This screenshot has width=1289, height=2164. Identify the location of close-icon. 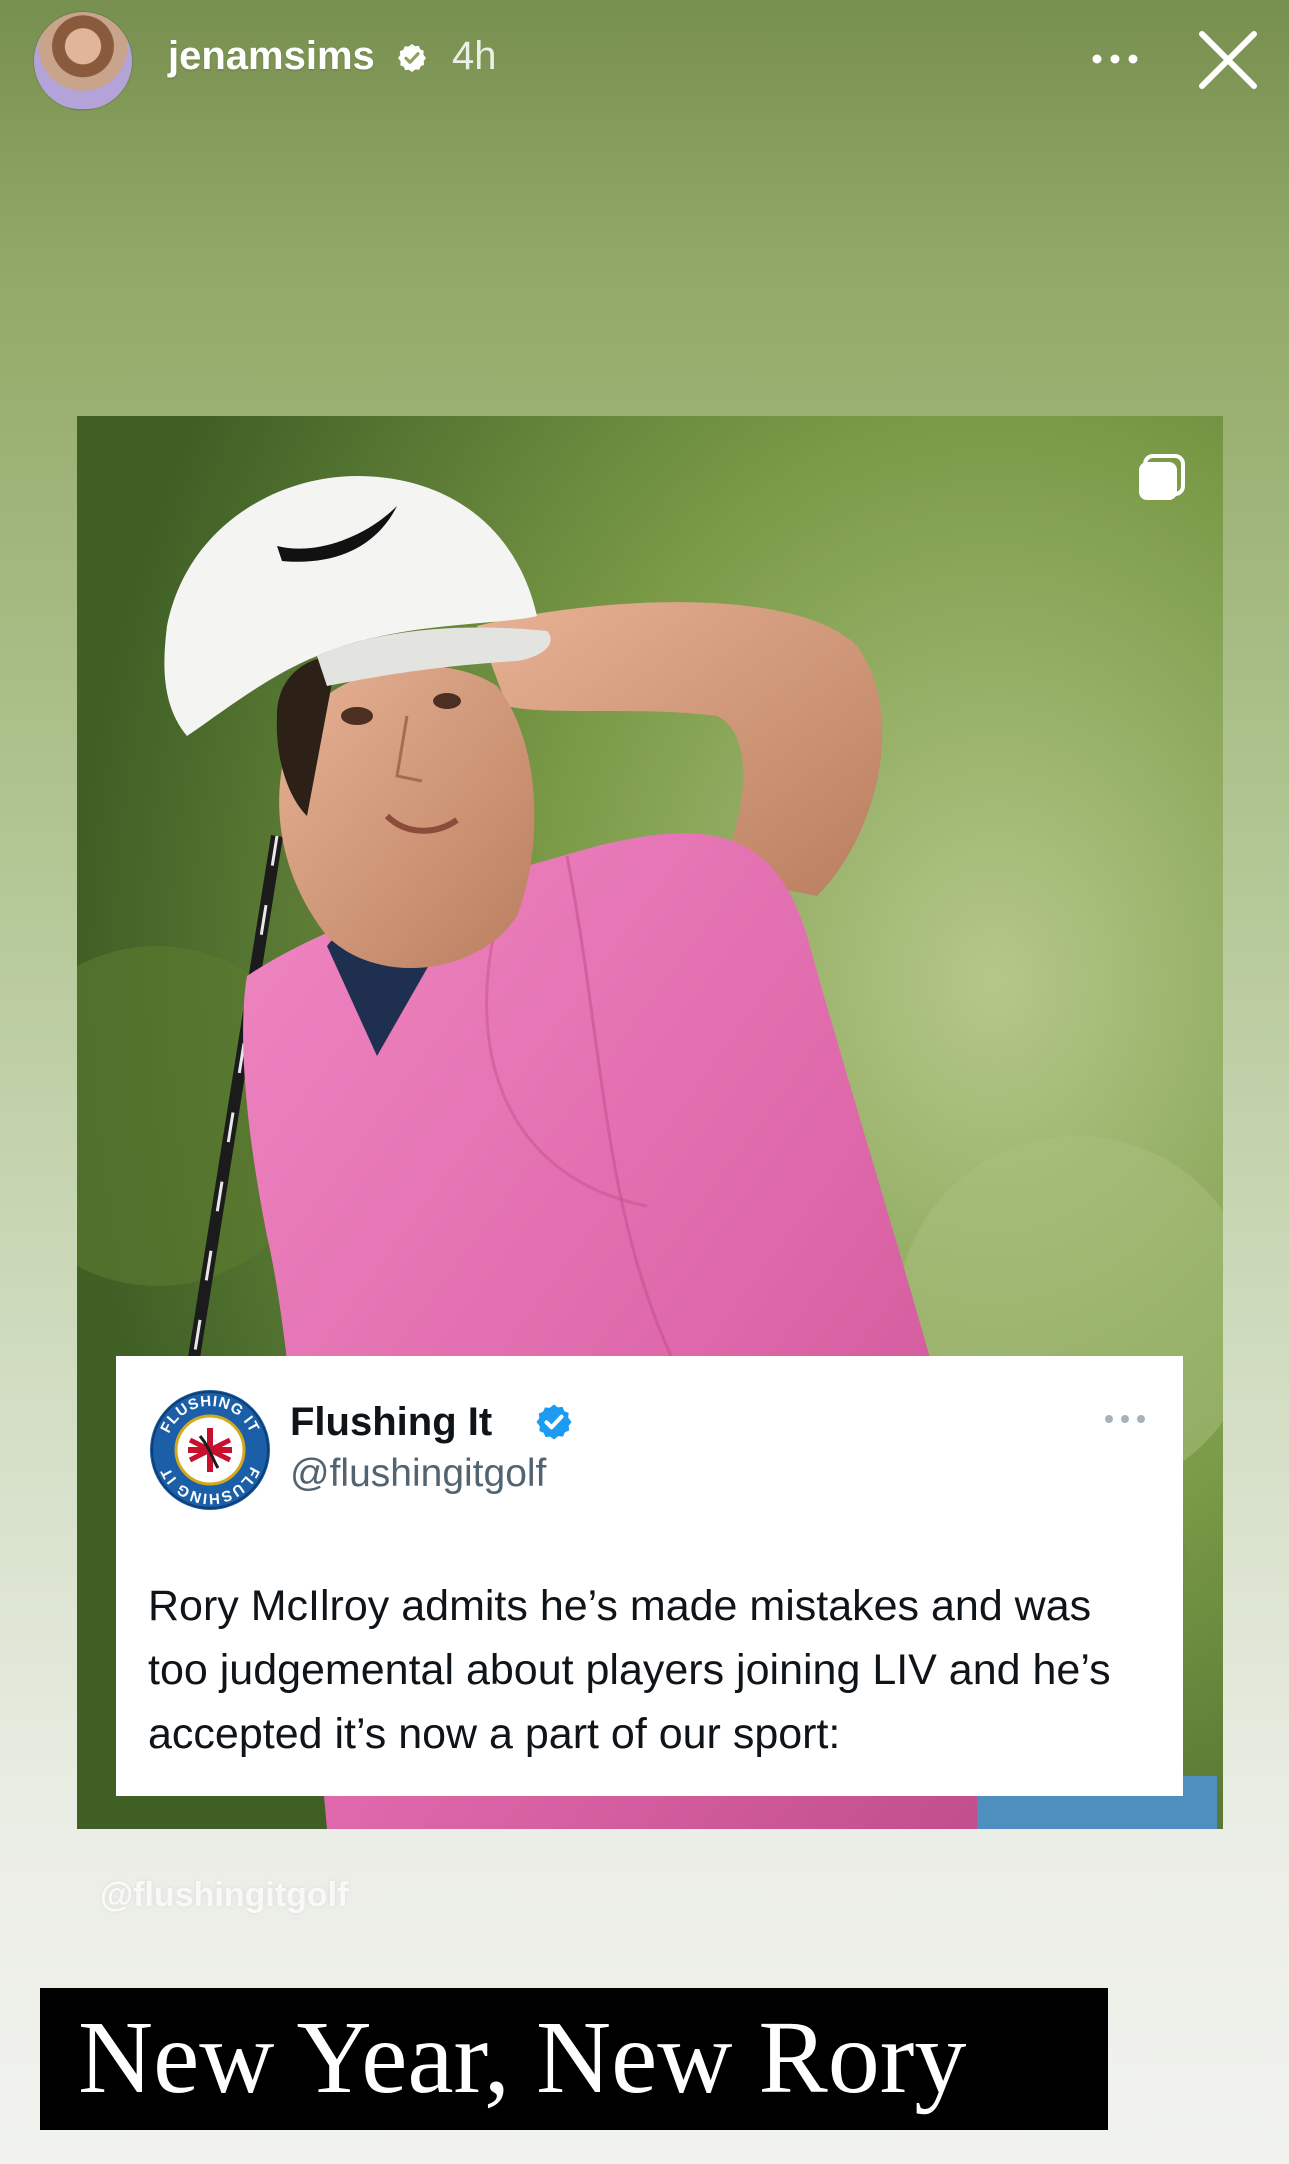
(1228, 60).